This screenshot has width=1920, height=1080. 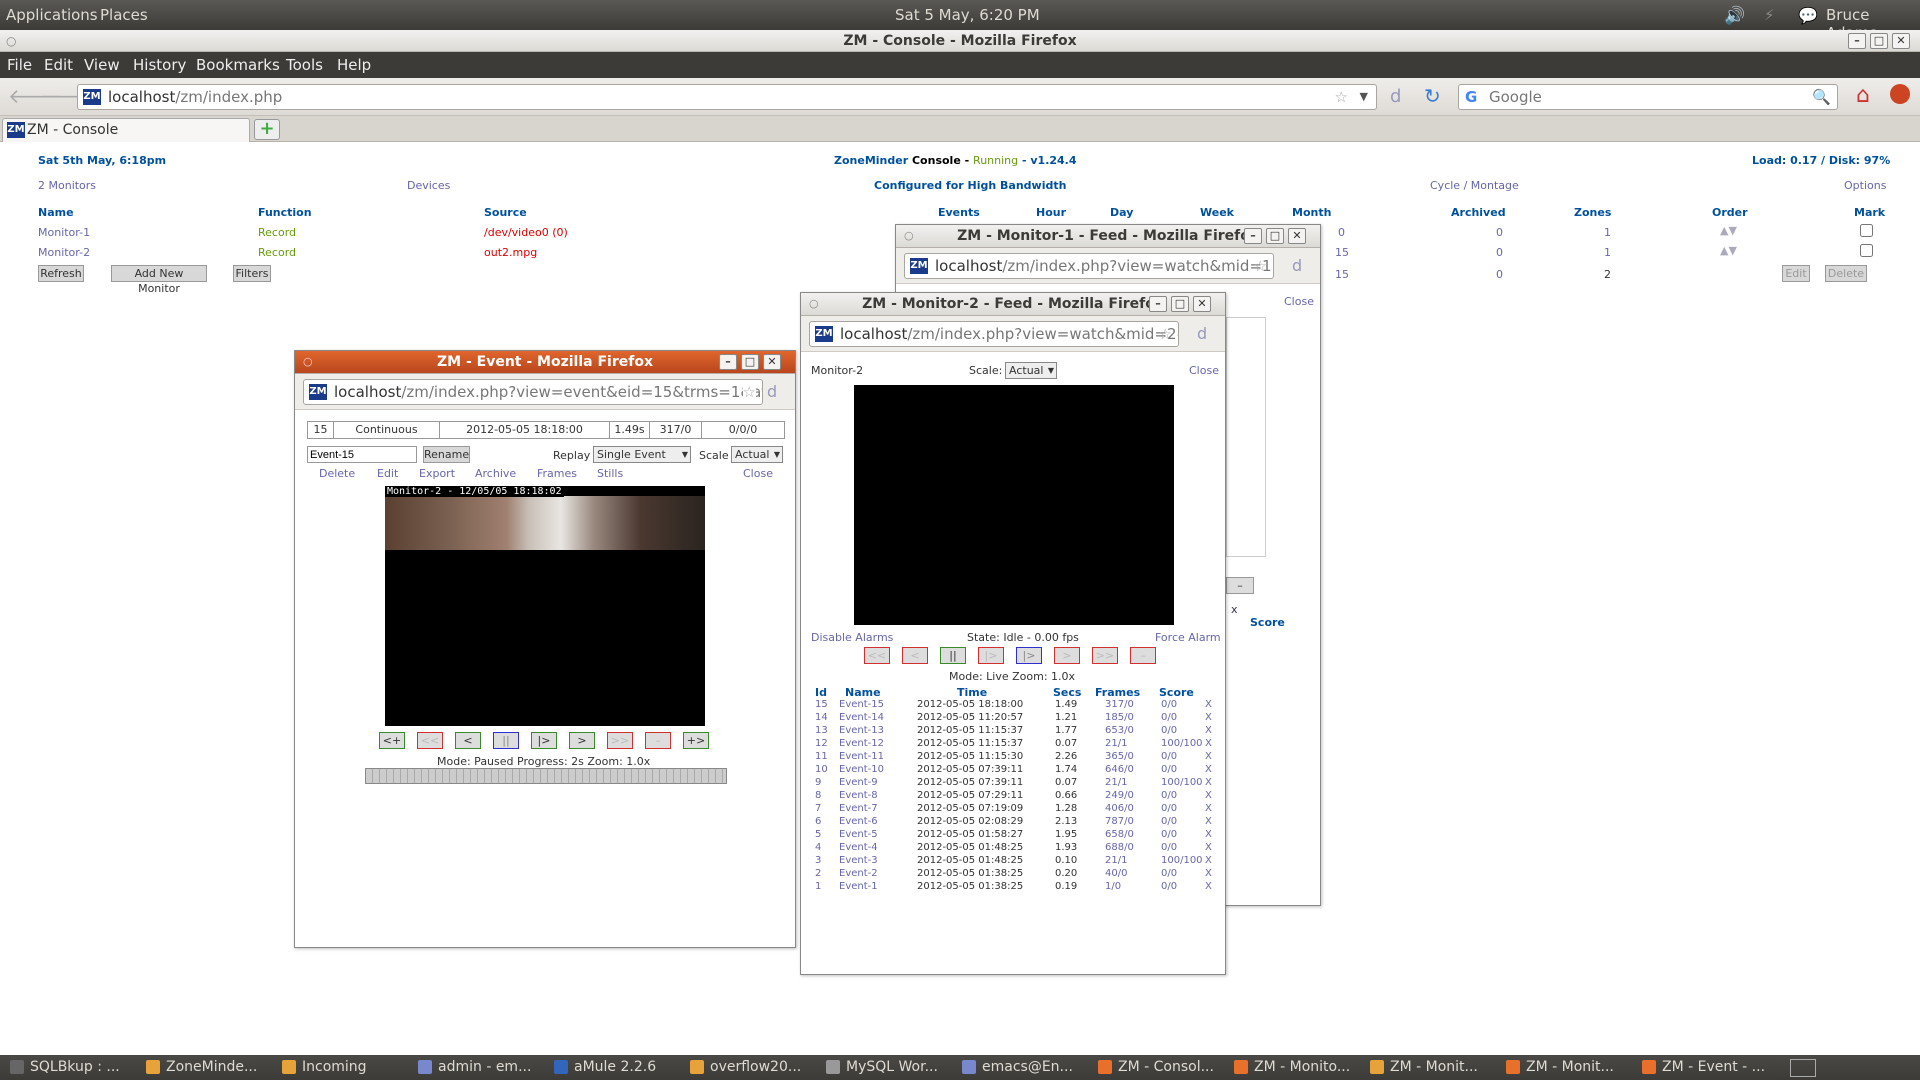 What do you see at coordinates (970, 782) in the screenshot?
I see `event-time-link: 2012-05-05 07:39:11` at bounding box center [970, 782].